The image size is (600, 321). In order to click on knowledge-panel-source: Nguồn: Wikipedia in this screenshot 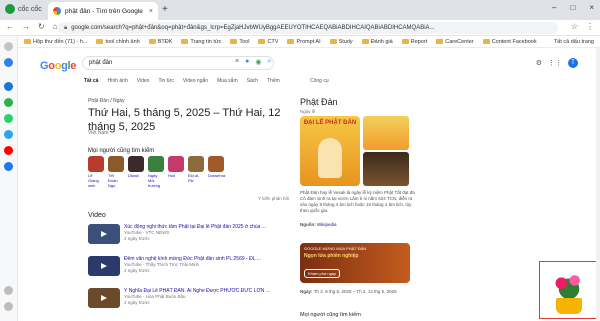, I will do `click(318, 224)`.